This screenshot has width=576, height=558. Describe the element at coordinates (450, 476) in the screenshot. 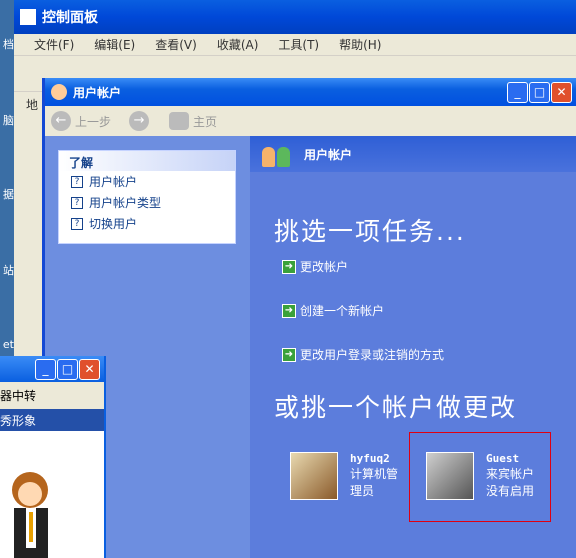

I see `suitcase-icon` at that location.